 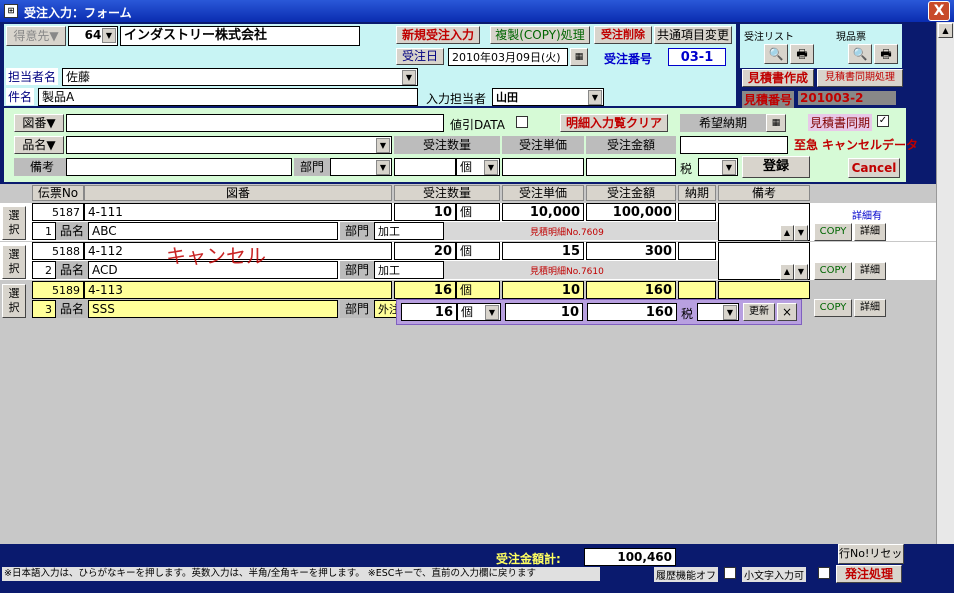 What do you see at coordinates (776, 167) in the screenshot?
I see `register-button: 登録` at bounding box center [776, 167].